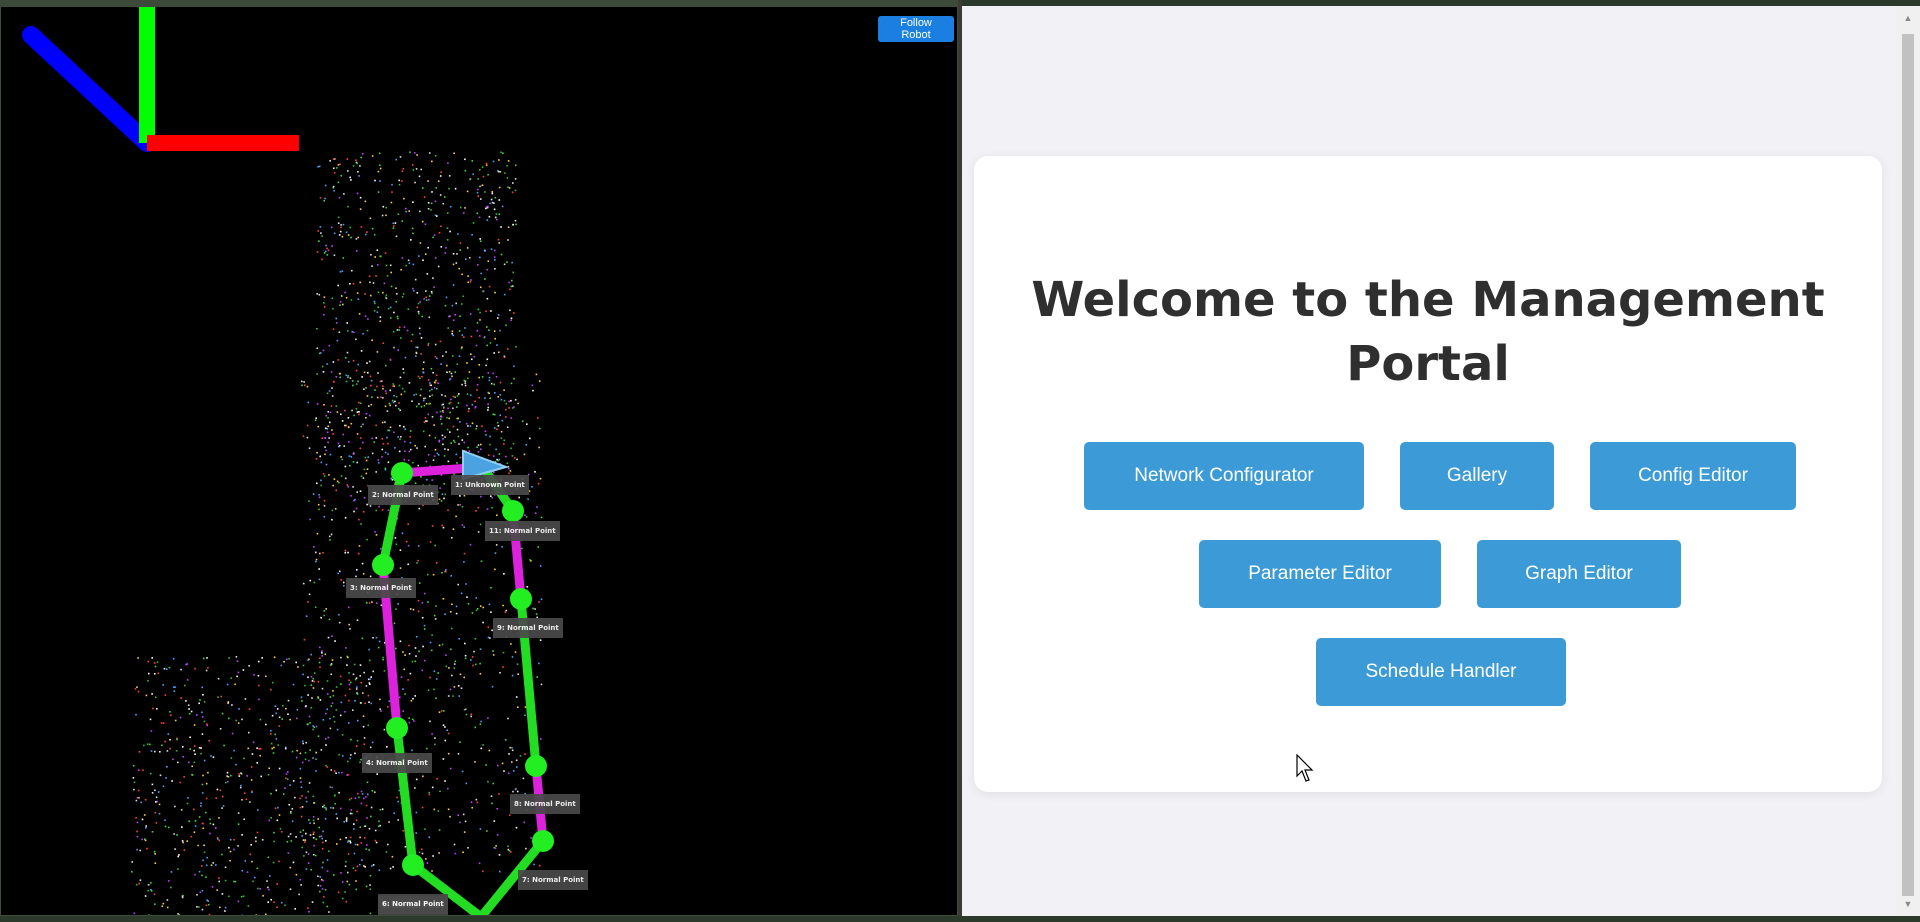  I want to click on bottom-border, so click(960, 919).